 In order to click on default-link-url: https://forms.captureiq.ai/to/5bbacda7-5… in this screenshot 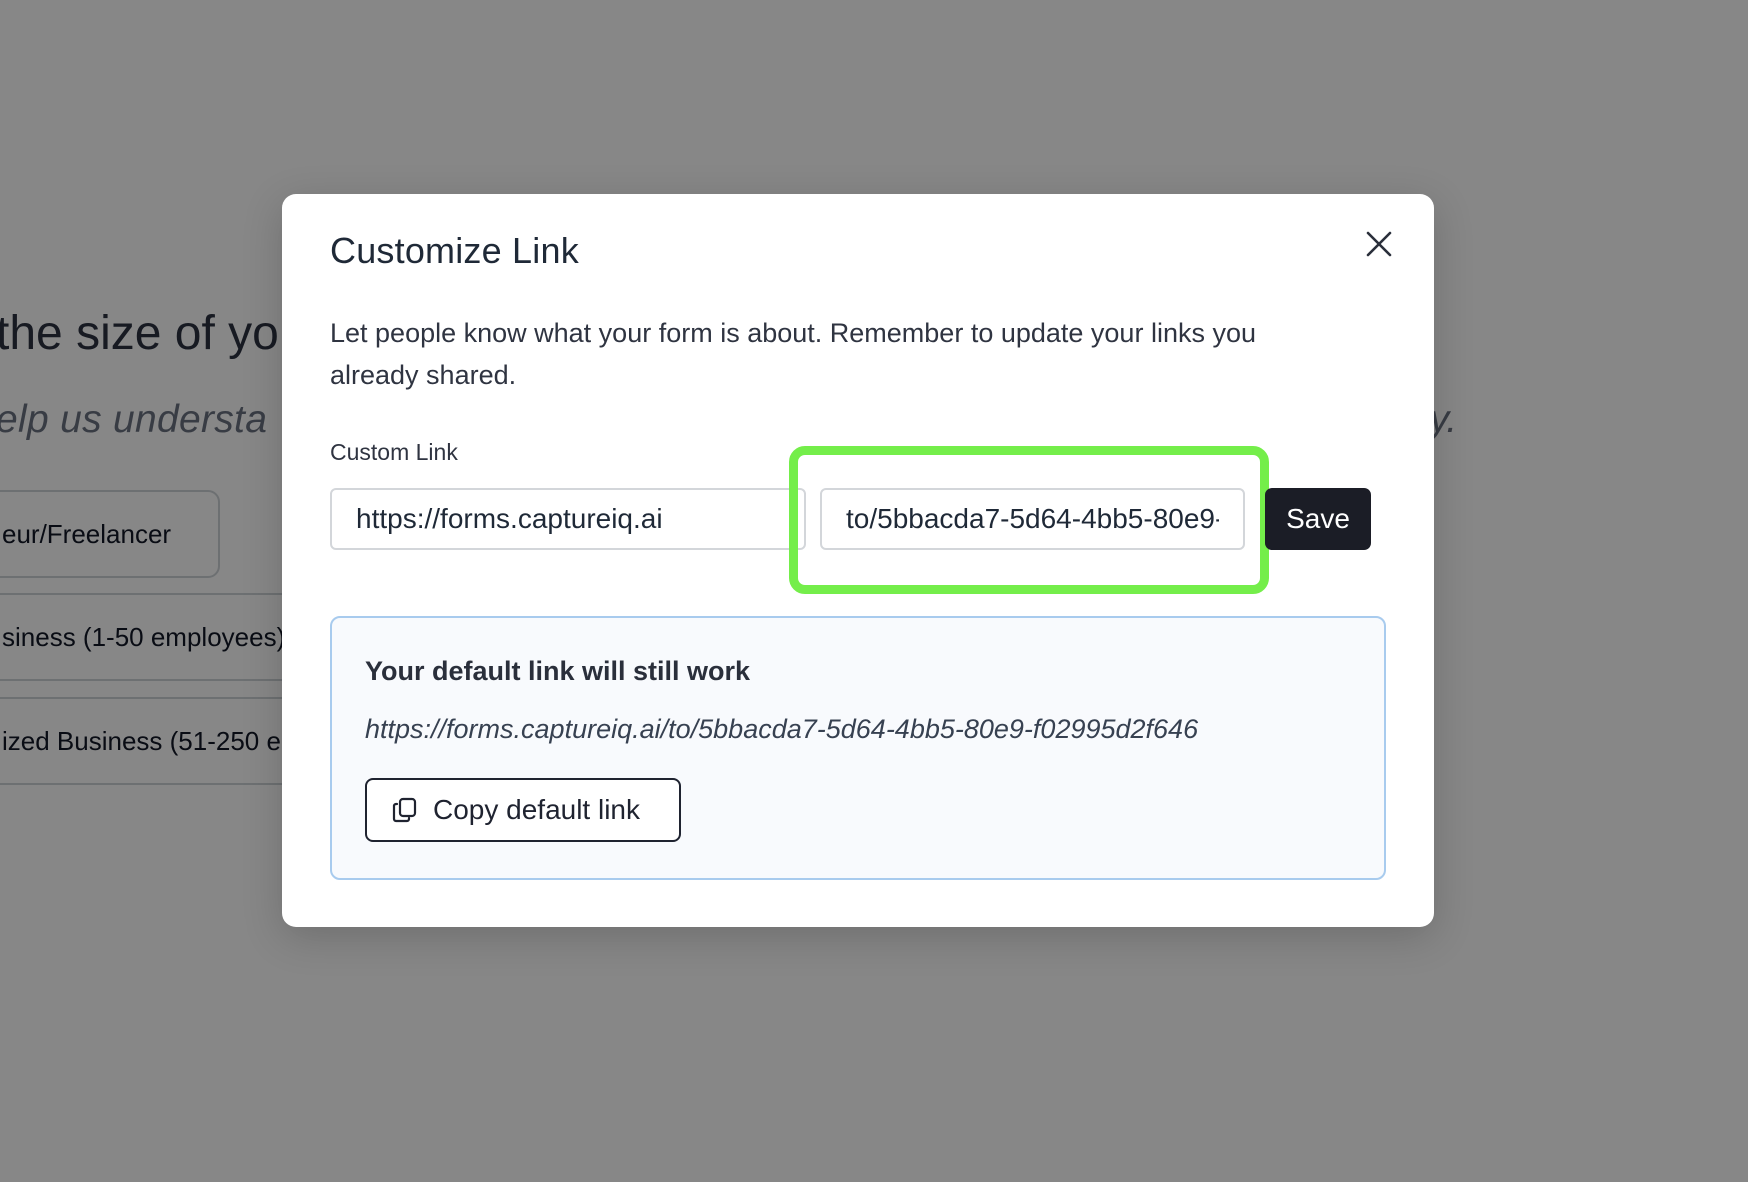, I will do `click(782, 729)`.